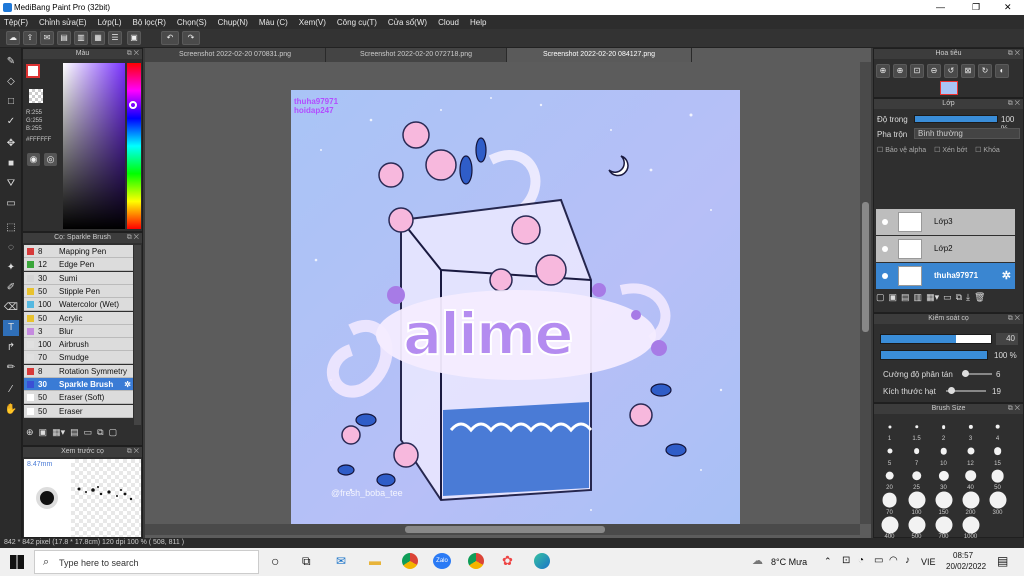  Describe the element at coordinates (934, 355) in the screenshot. I see `brush-opacity-slider` at that location.